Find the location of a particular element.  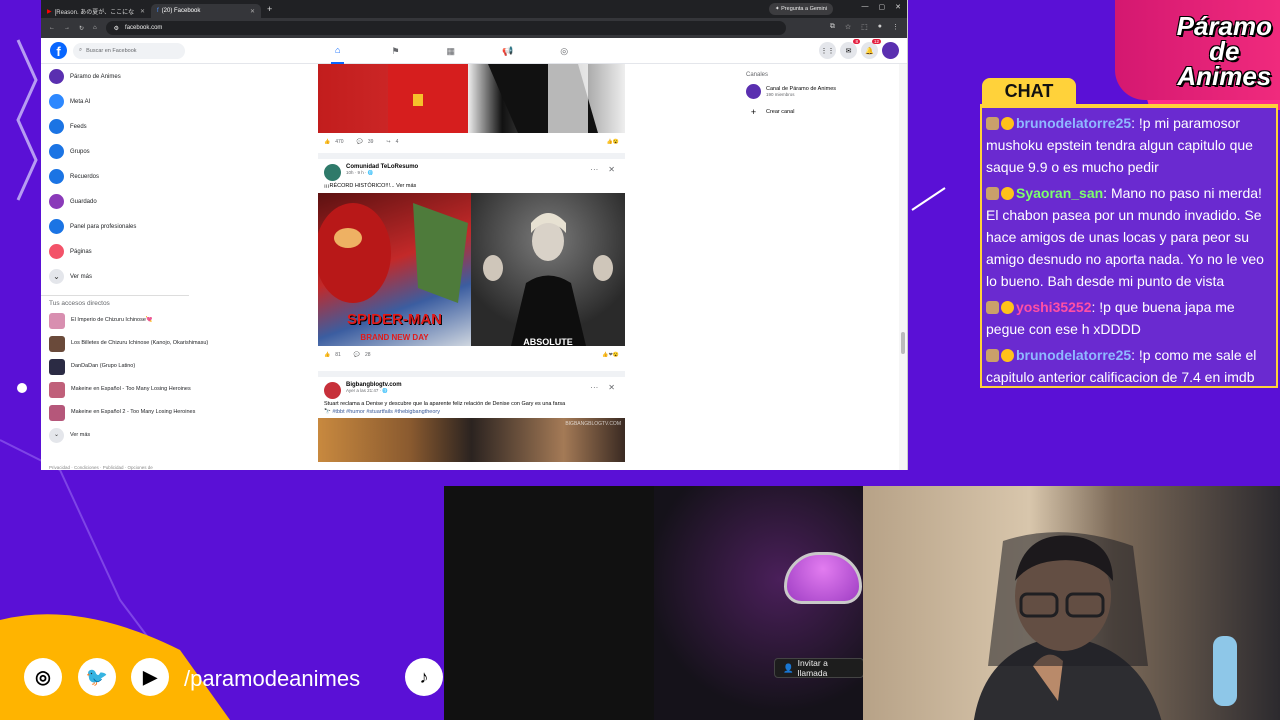

nav-marketplace-icon: ▦ is located at coordinates (451, 51).